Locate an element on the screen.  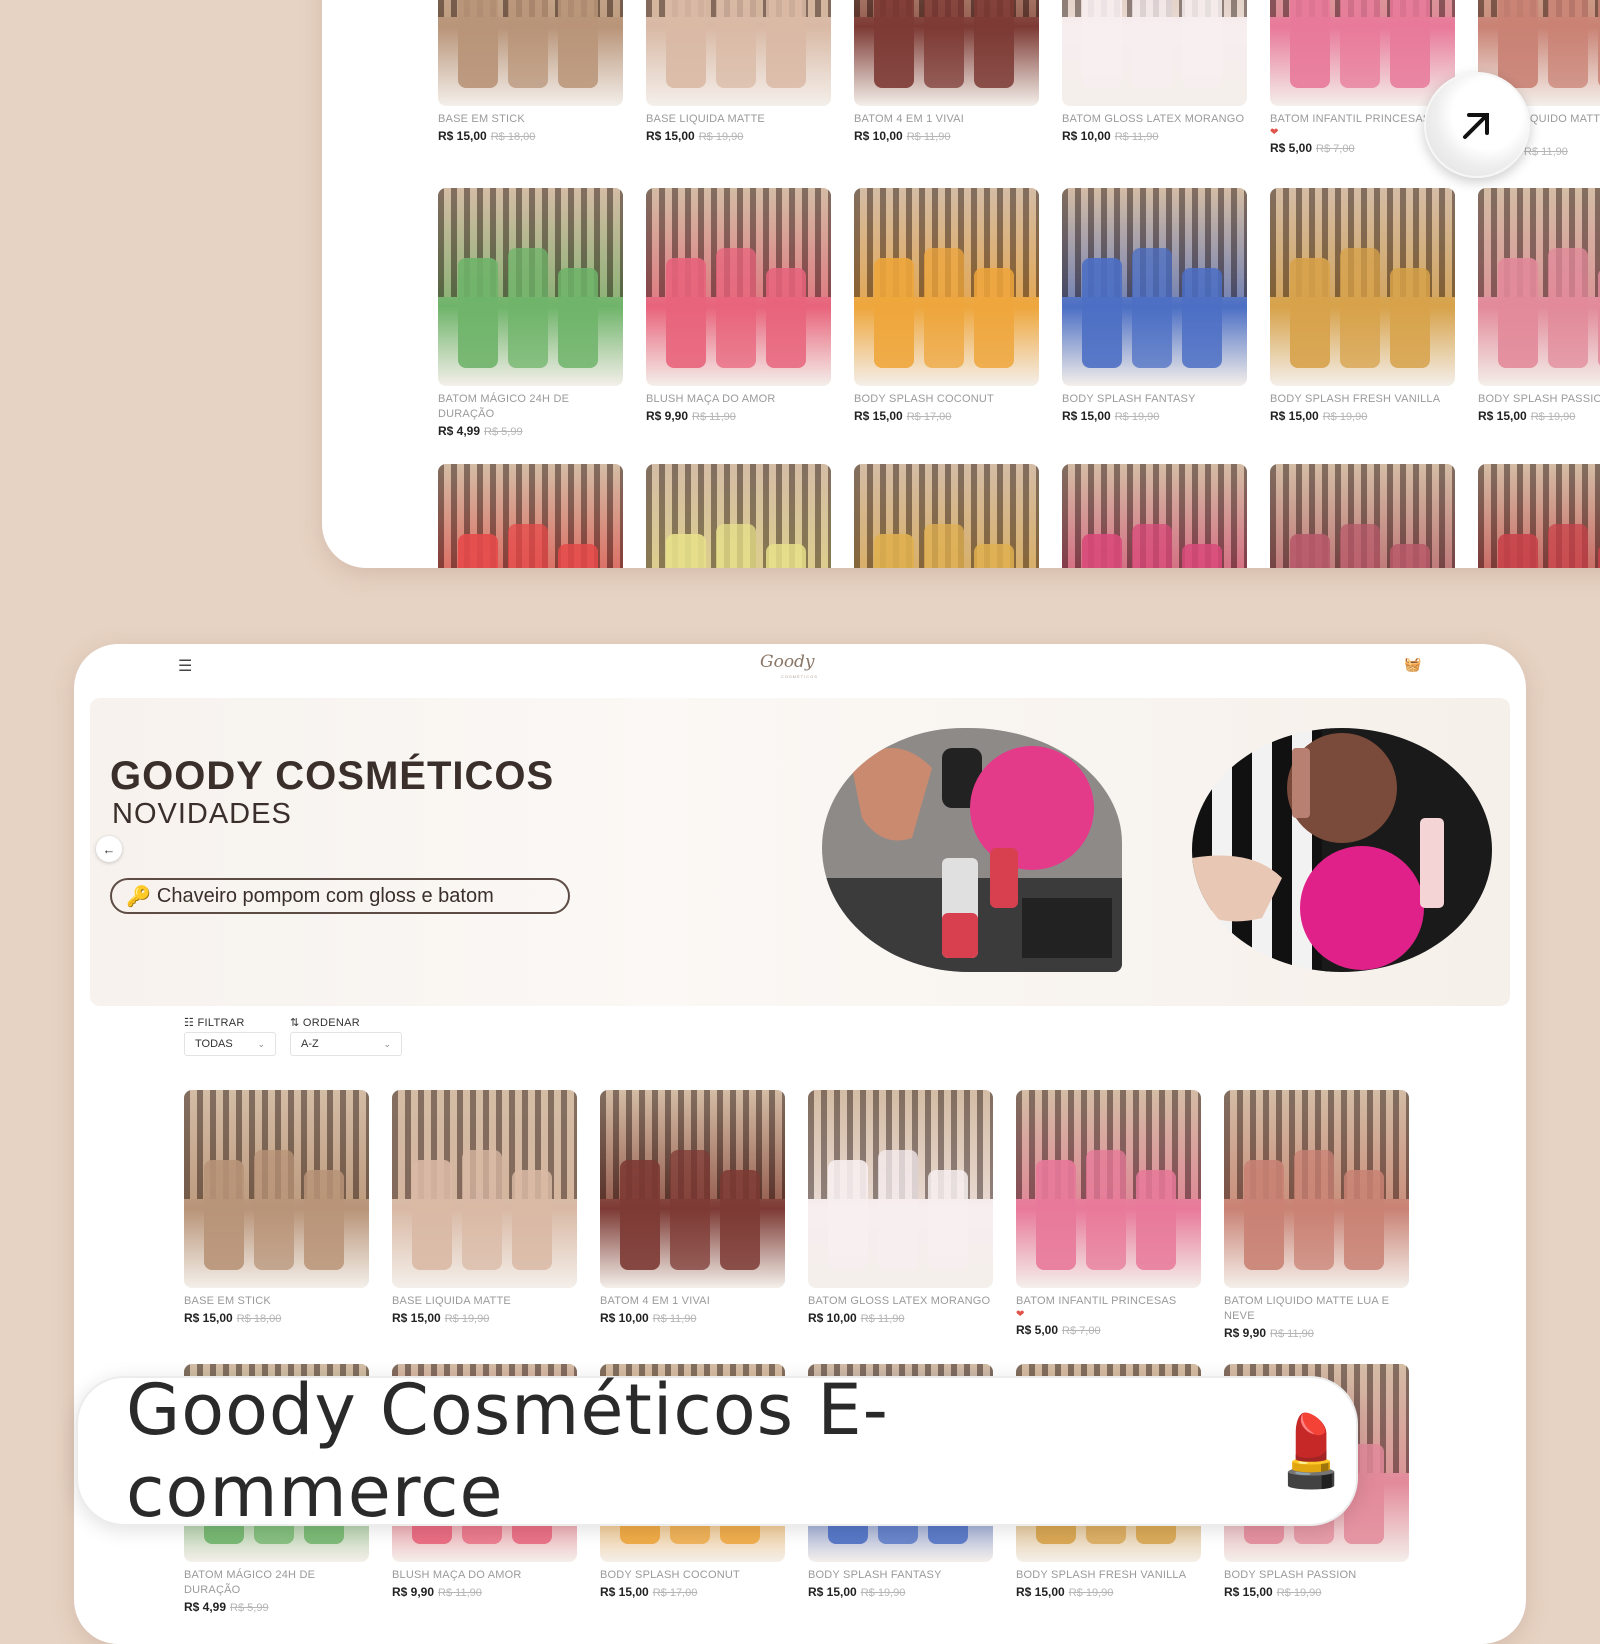
carousel-prev-button: ← is located at coordinates (109, 849).